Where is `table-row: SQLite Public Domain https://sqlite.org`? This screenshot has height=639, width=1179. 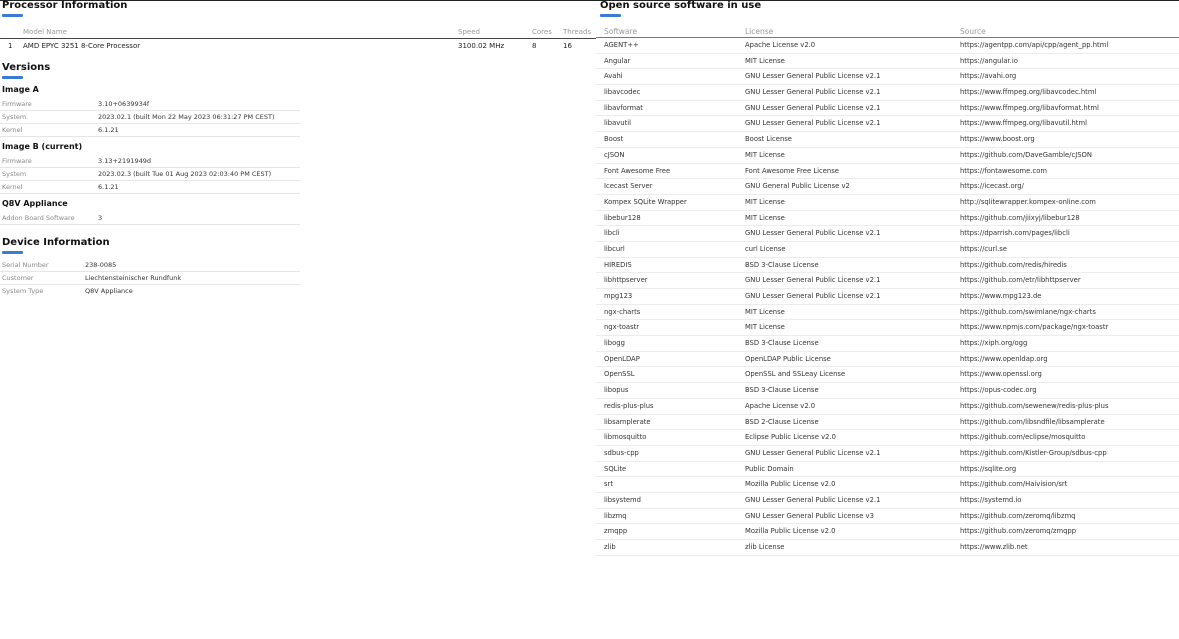
table-row: SQLite Public Domain https://sqlite.org is located at coordinates (887, 470).